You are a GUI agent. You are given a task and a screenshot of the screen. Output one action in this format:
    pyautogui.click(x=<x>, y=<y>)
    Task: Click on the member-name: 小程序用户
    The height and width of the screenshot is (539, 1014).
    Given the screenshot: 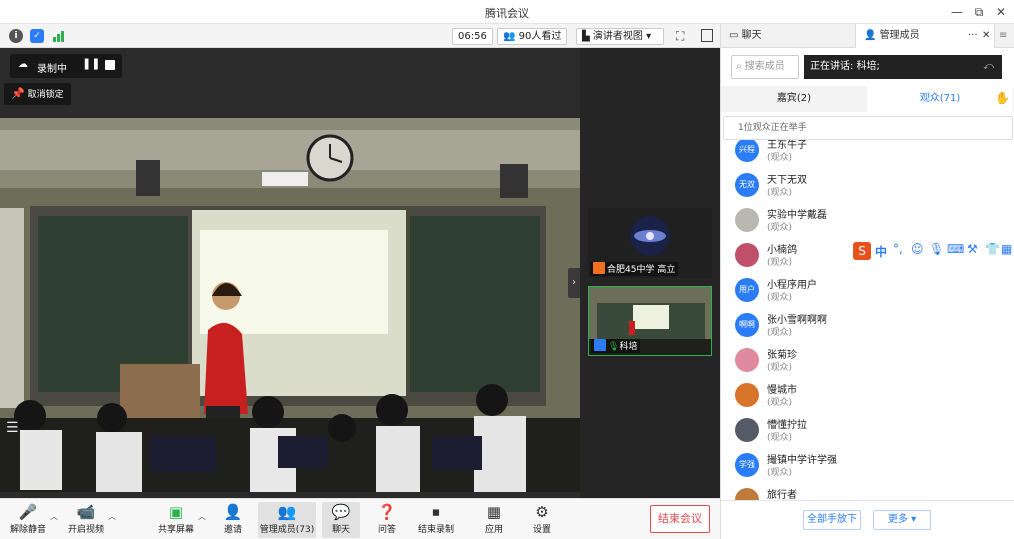 What is the action you would take?
    pyautogui.click(x=792, y=285)
    